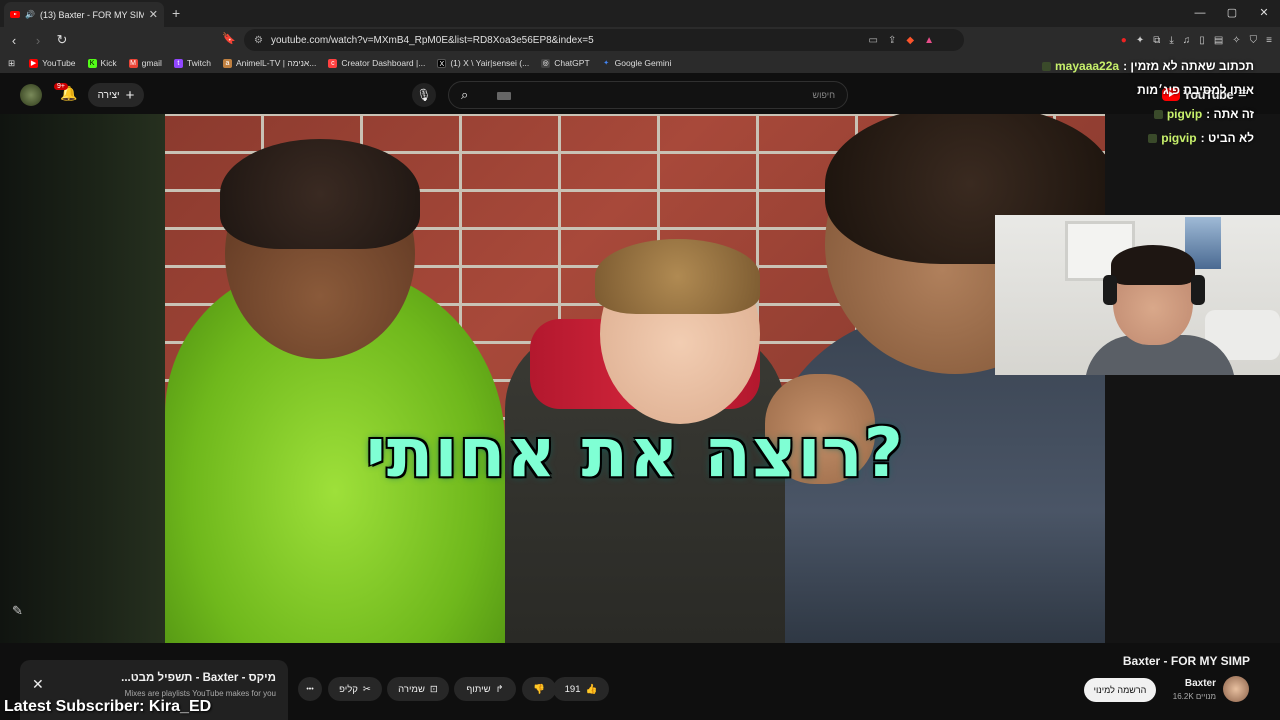 The height and width of the screenshot is (720, 1280). Describe the element at coordinates (130, 95) in the screenshot. I see `plus-icon: +` at that location.